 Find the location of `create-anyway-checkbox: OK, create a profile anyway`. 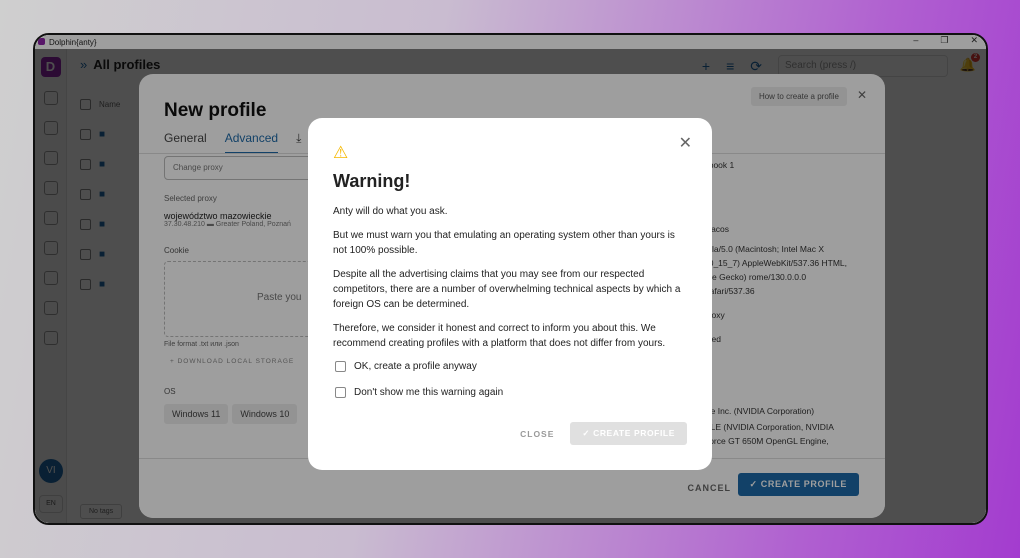

create-anyway-checkbox: OK, create a profile anyway is located at coordinates (511, 366).